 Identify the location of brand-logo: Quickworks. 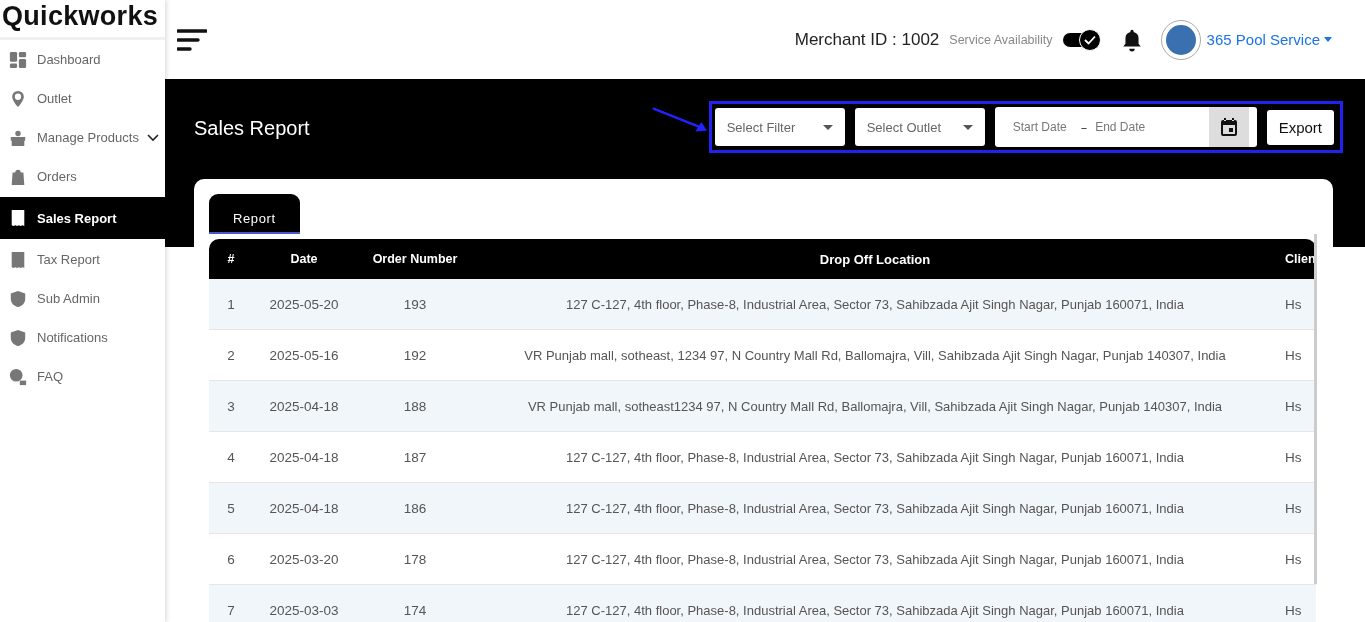
(82, 20).